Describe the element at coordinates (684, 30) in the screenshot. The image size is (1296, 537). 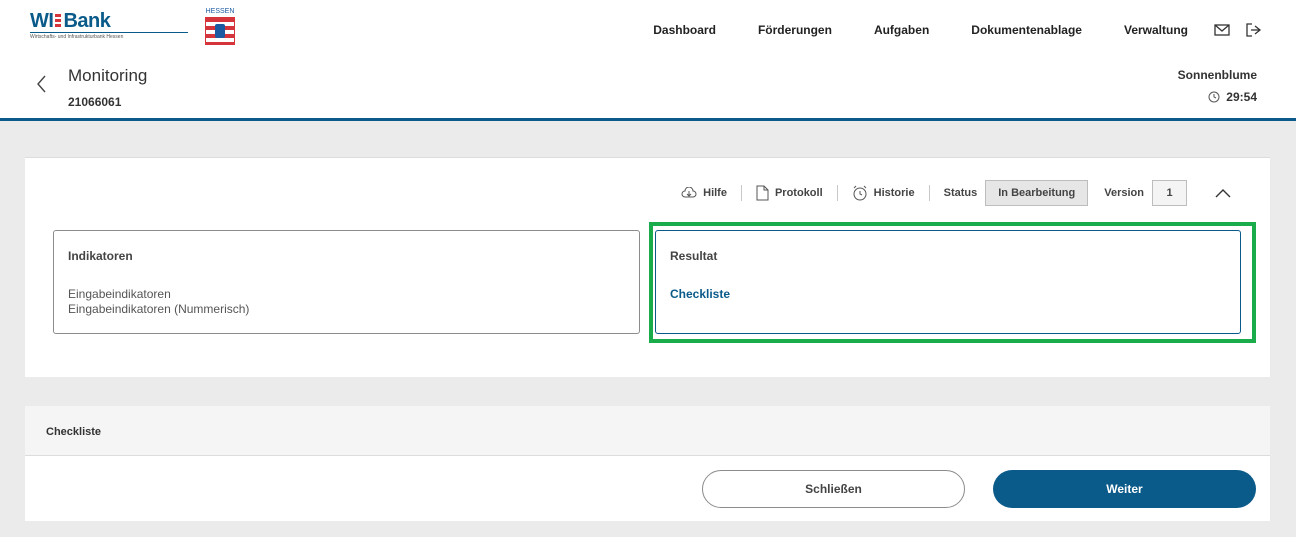
I see `nav-dashboard: Dashboard` at that location.